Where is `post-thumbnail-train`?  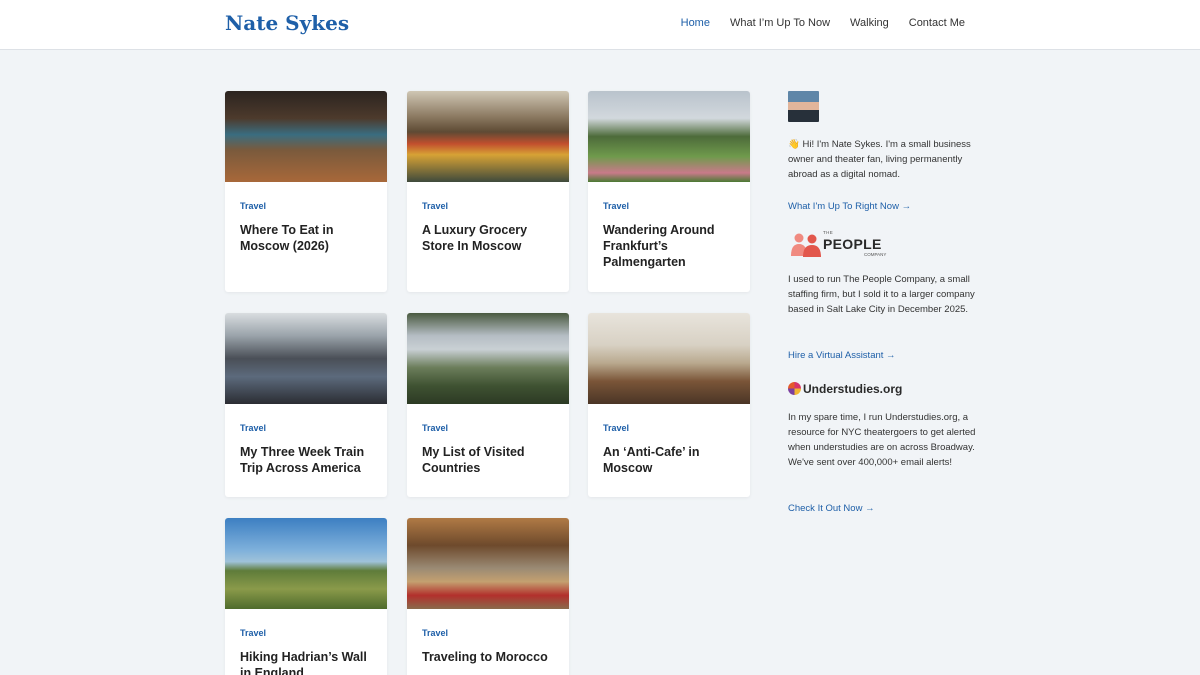 post-thumbnail-train is located at coordinates (306, 358).